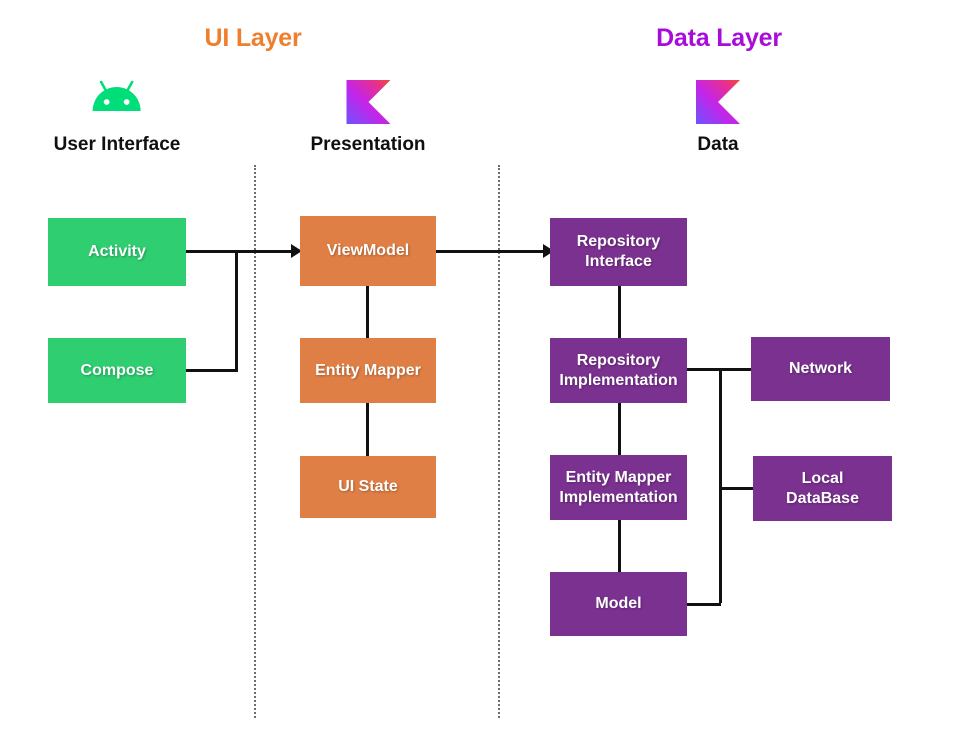 This screenshot has width=956, height=729. I want to click on column-divider-ui-presentation, so click(255, 441).